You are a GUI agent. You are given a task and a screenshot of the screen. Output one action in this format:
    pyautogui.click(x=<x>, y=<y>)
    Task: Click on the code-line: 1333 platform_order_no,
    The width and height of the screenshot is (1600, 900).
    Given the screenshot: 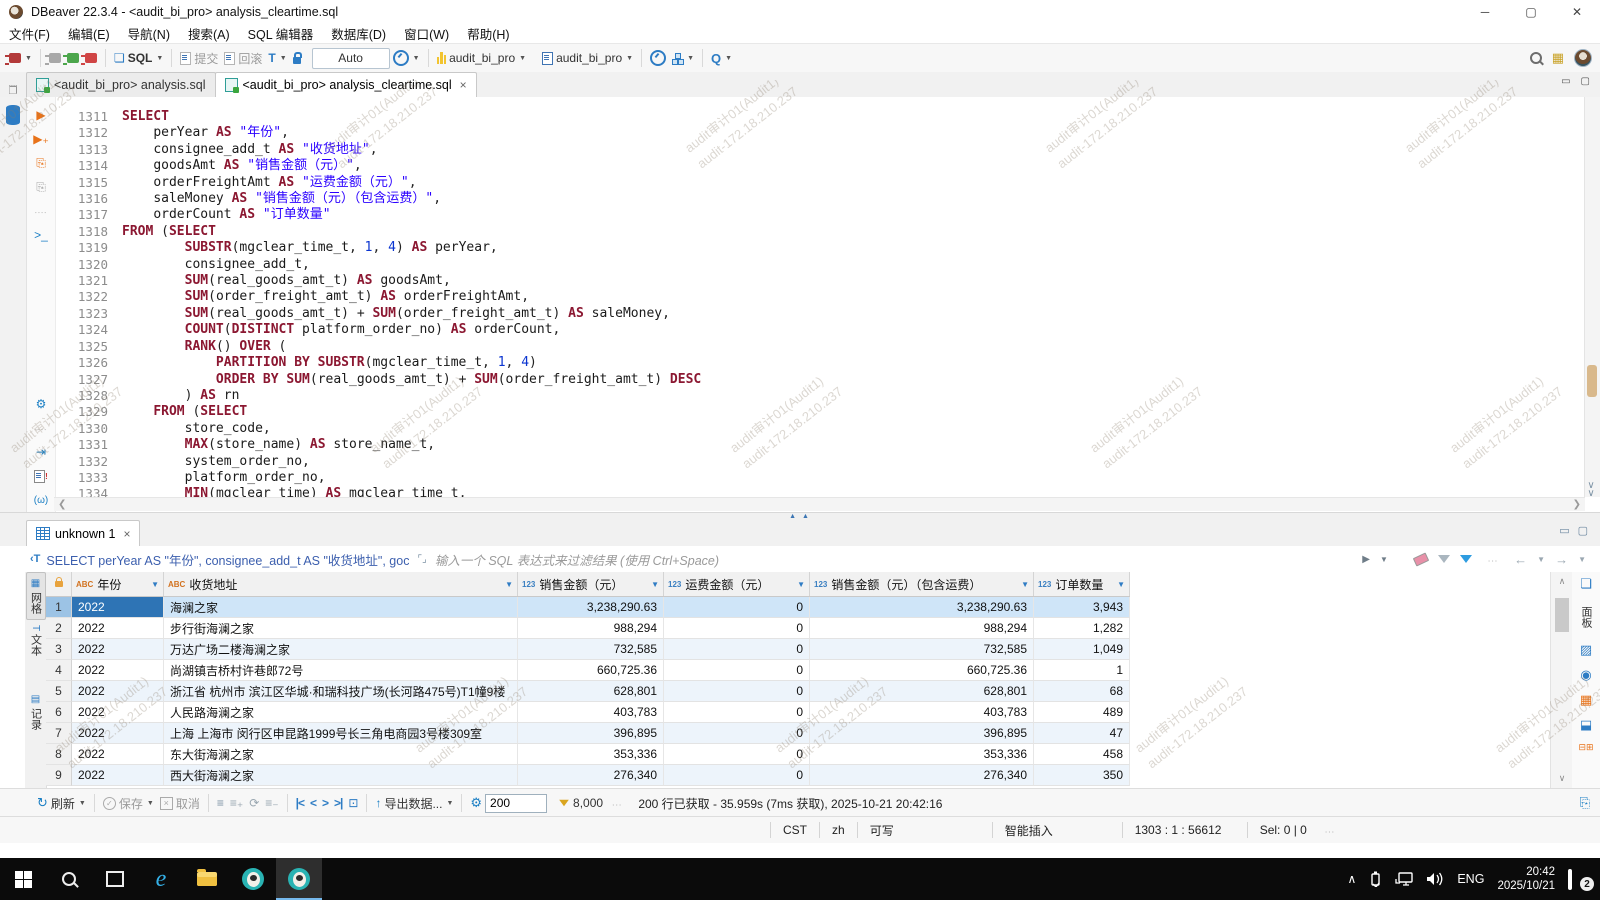 What is the action you would take?
    pyautogui.click(x=828, y=478)
    